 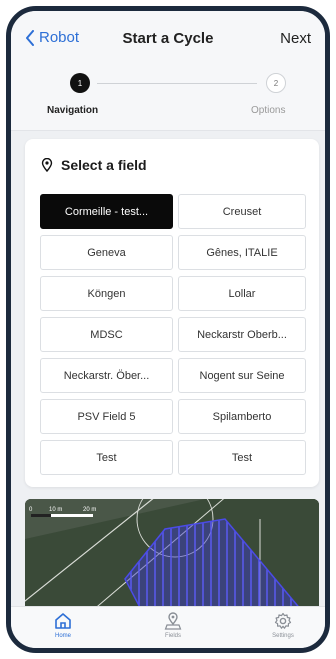 I want to click on field-option: Gênes, ITALIE, so click(x=242, y=252).